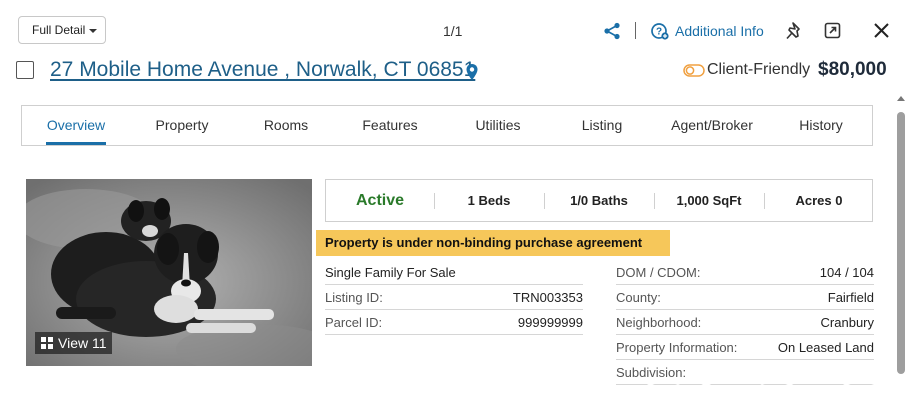 This screenshot has height=408, width=910. What do you see at coordinates (694, 70) in the screenshot?
I see `client-friendly-icon` at bounding box center [694, 70].